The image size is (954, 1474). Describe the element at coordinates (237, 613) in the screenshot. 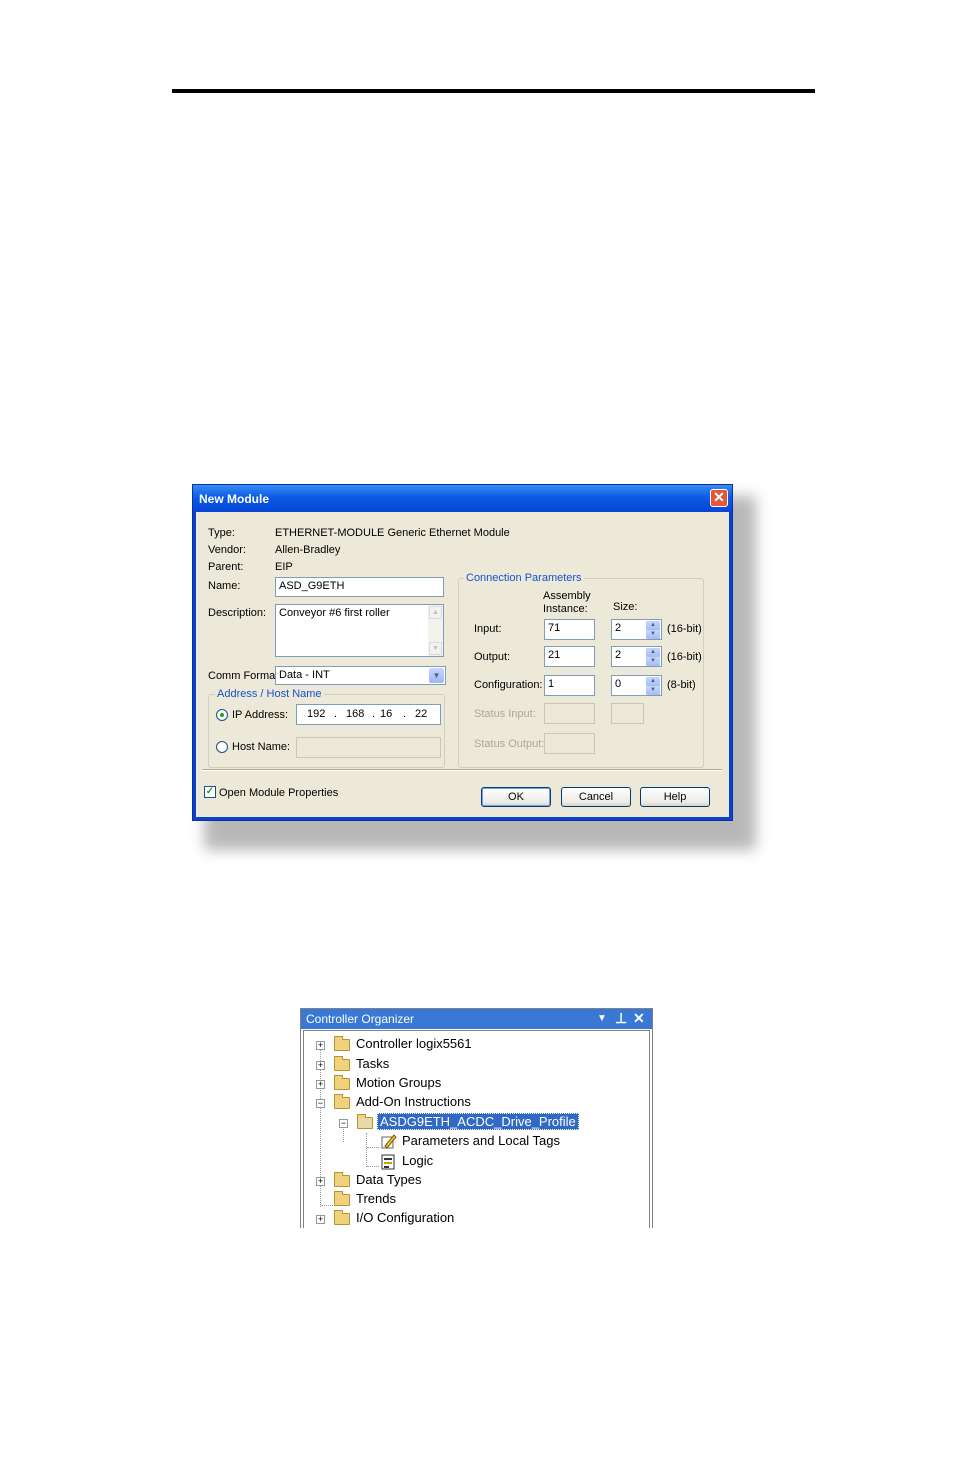

I see `description-label: Description:` at that location.